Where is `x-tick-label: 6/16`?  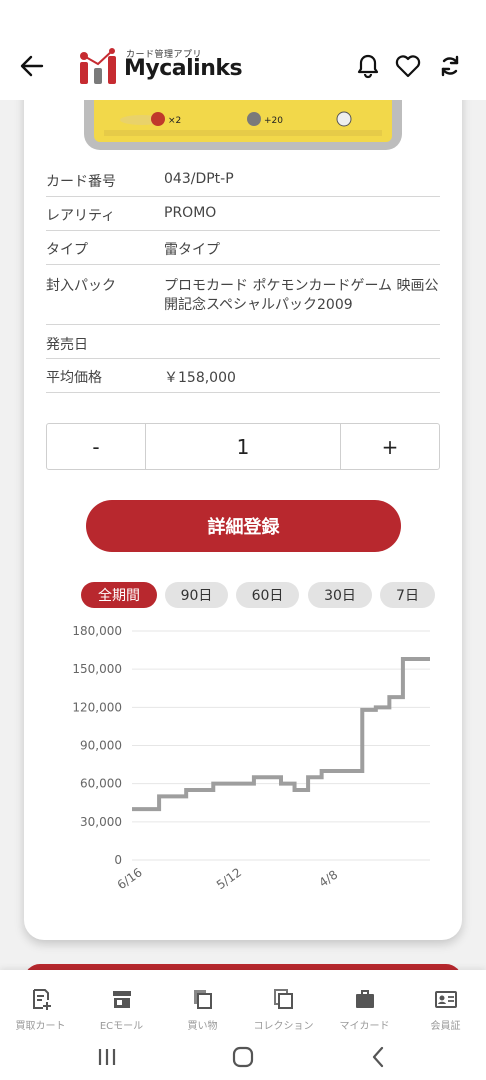
x-tick-label: 6/16 is located at coordinates (130, 878).